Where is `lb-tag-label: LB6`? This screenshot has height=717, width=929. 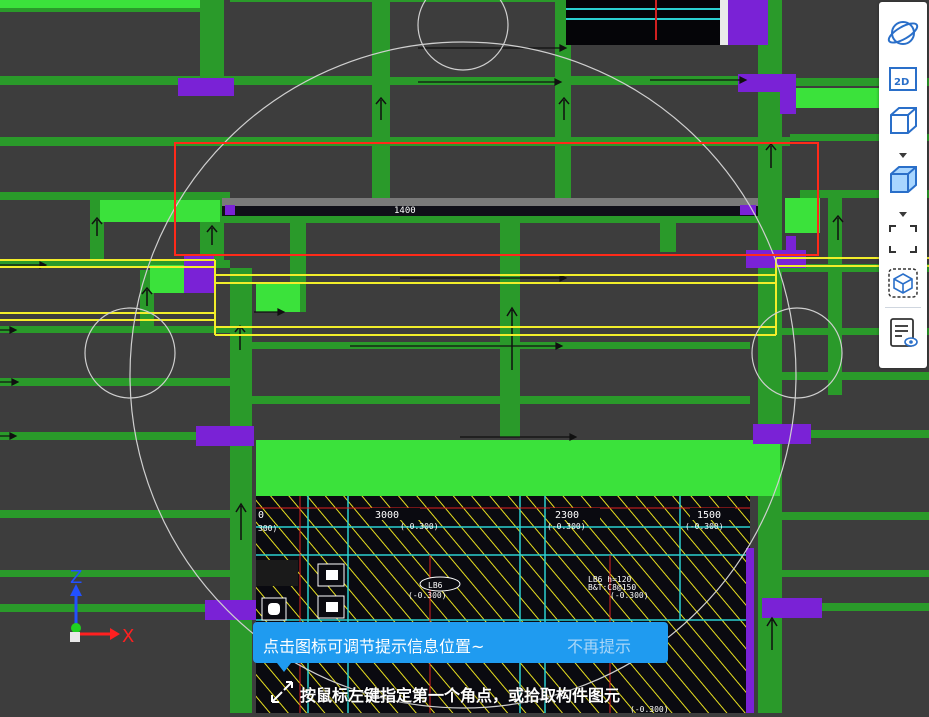 lb-tag-label: LB6 is located at coordinates (435, 585).